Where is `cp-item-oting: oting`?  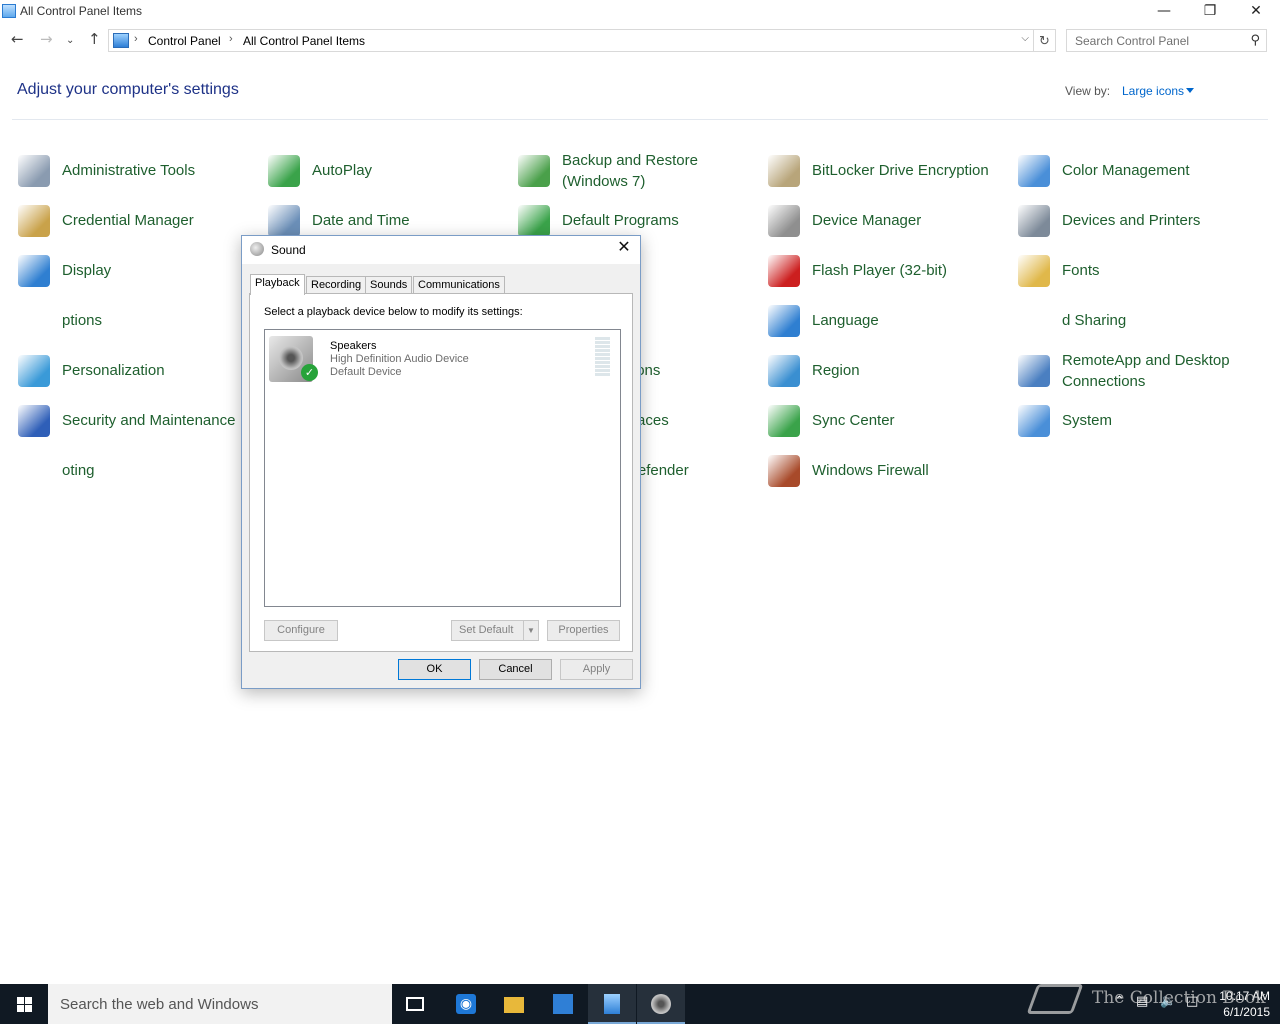 cp-item-oting: oting is located at coordinates (138, 477).